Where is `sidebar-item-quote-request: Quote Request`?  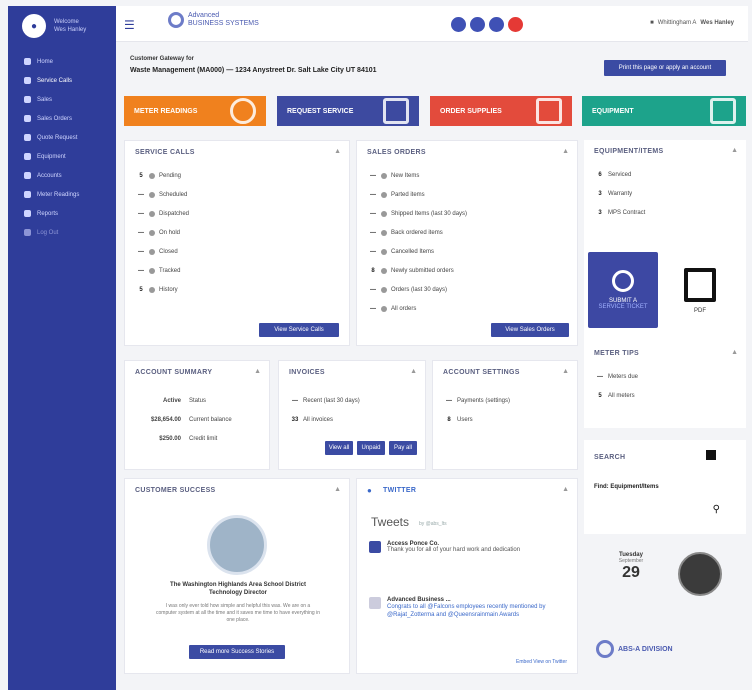
sidebar-item-quote-request: Quote Request is located at coordinates (62, 137).